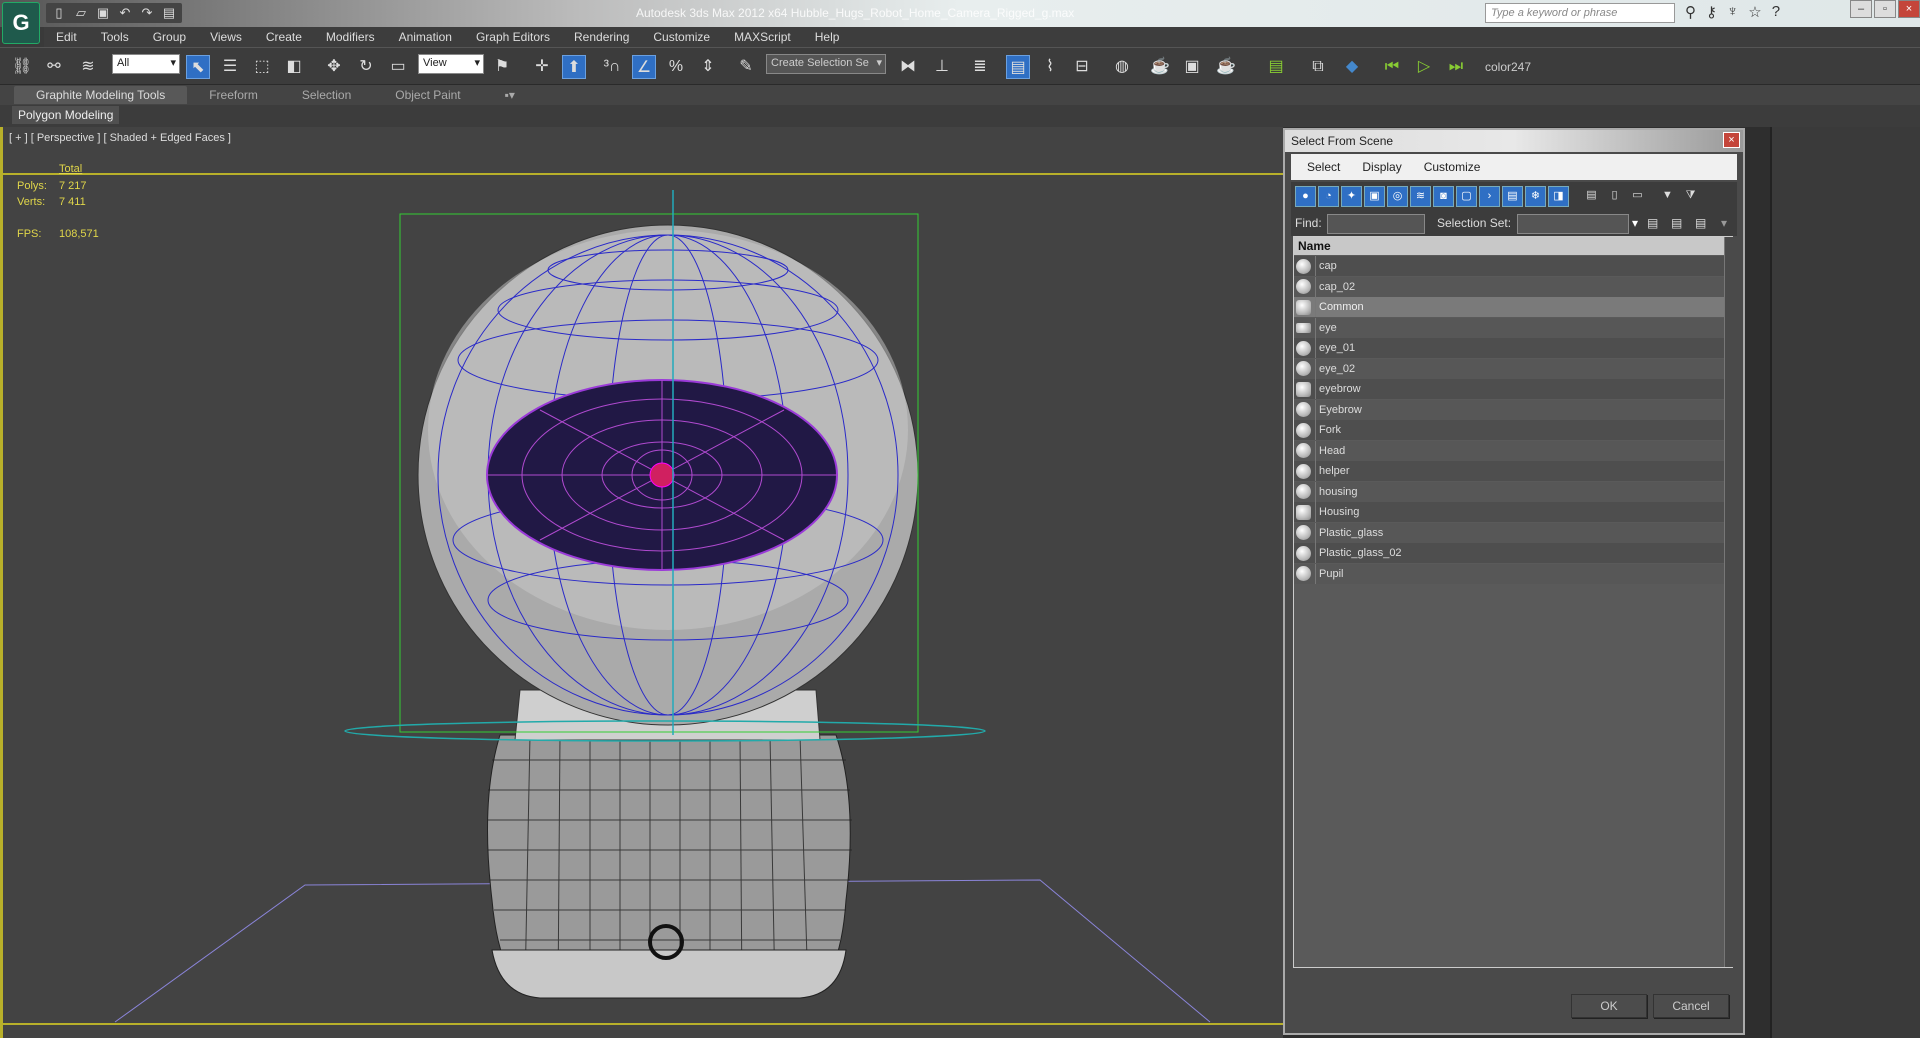  I want to click on container-icon: ▤, so click(1276, 67).